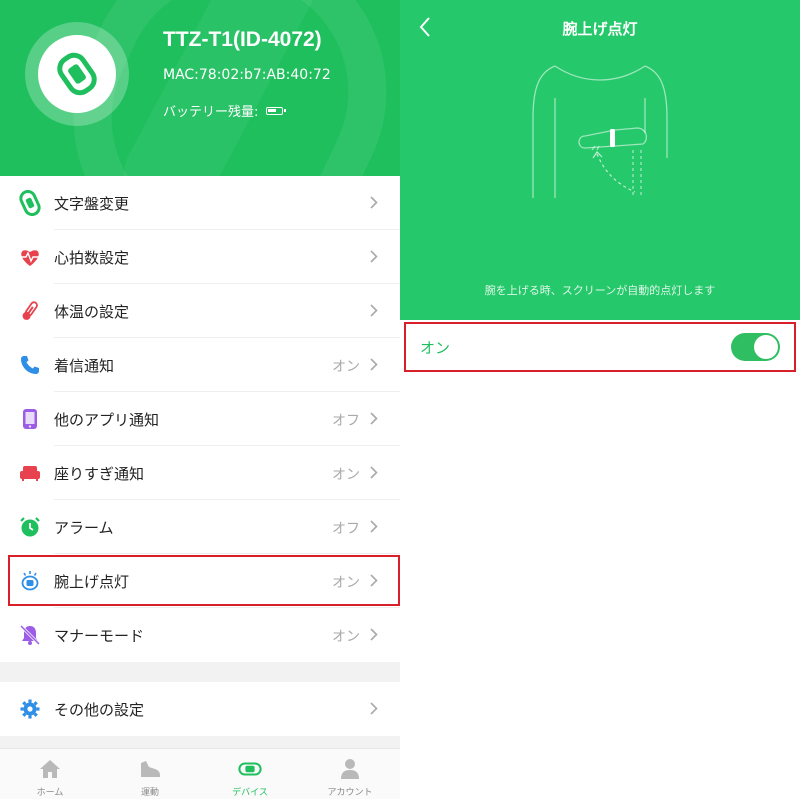 Image resolution: width=800 pixels, height=799 pixels. Describe the element at coordinates (200, 203) in the screenshot. I see `menu-item-watch-face: 文字盤変更` at that location.